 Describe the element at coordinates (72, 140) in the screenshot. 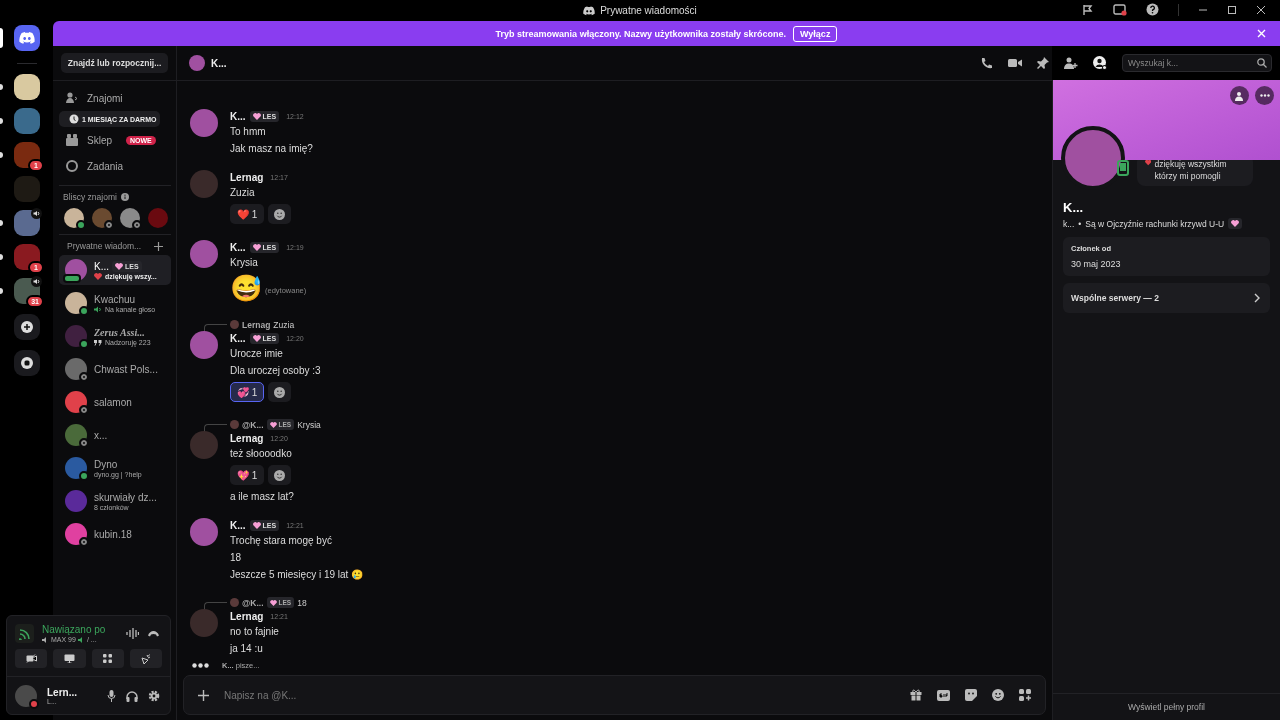

I see `shop-icon` at that location.